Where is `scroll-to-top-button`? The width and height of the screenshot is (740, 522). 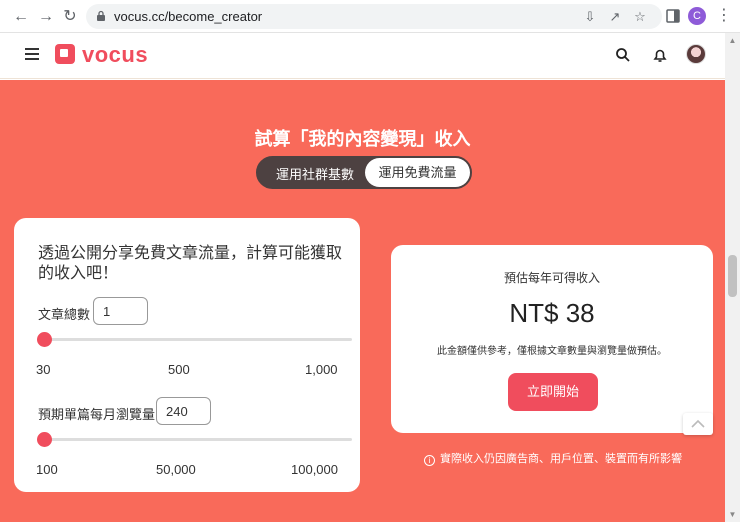
scroll-to-top-button is located at coordinates (698, 424).